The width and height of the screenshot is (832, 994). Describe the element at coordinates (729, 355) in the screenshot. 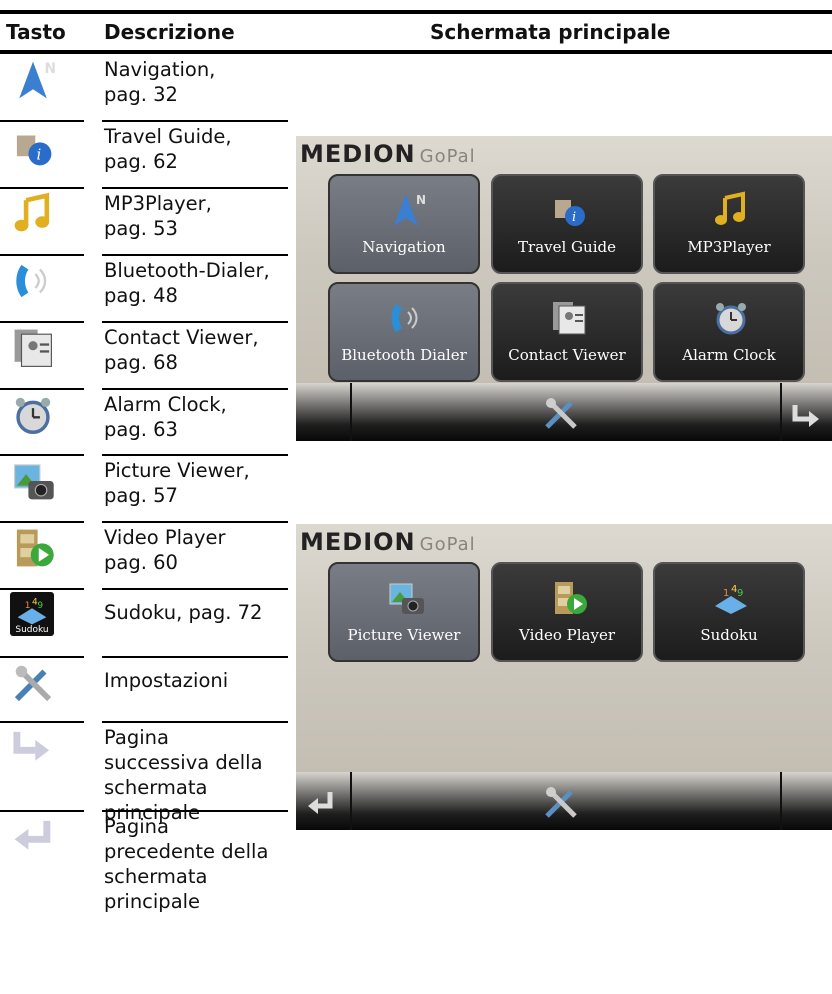

I see `tile-label: Alarm Clock` at that location.